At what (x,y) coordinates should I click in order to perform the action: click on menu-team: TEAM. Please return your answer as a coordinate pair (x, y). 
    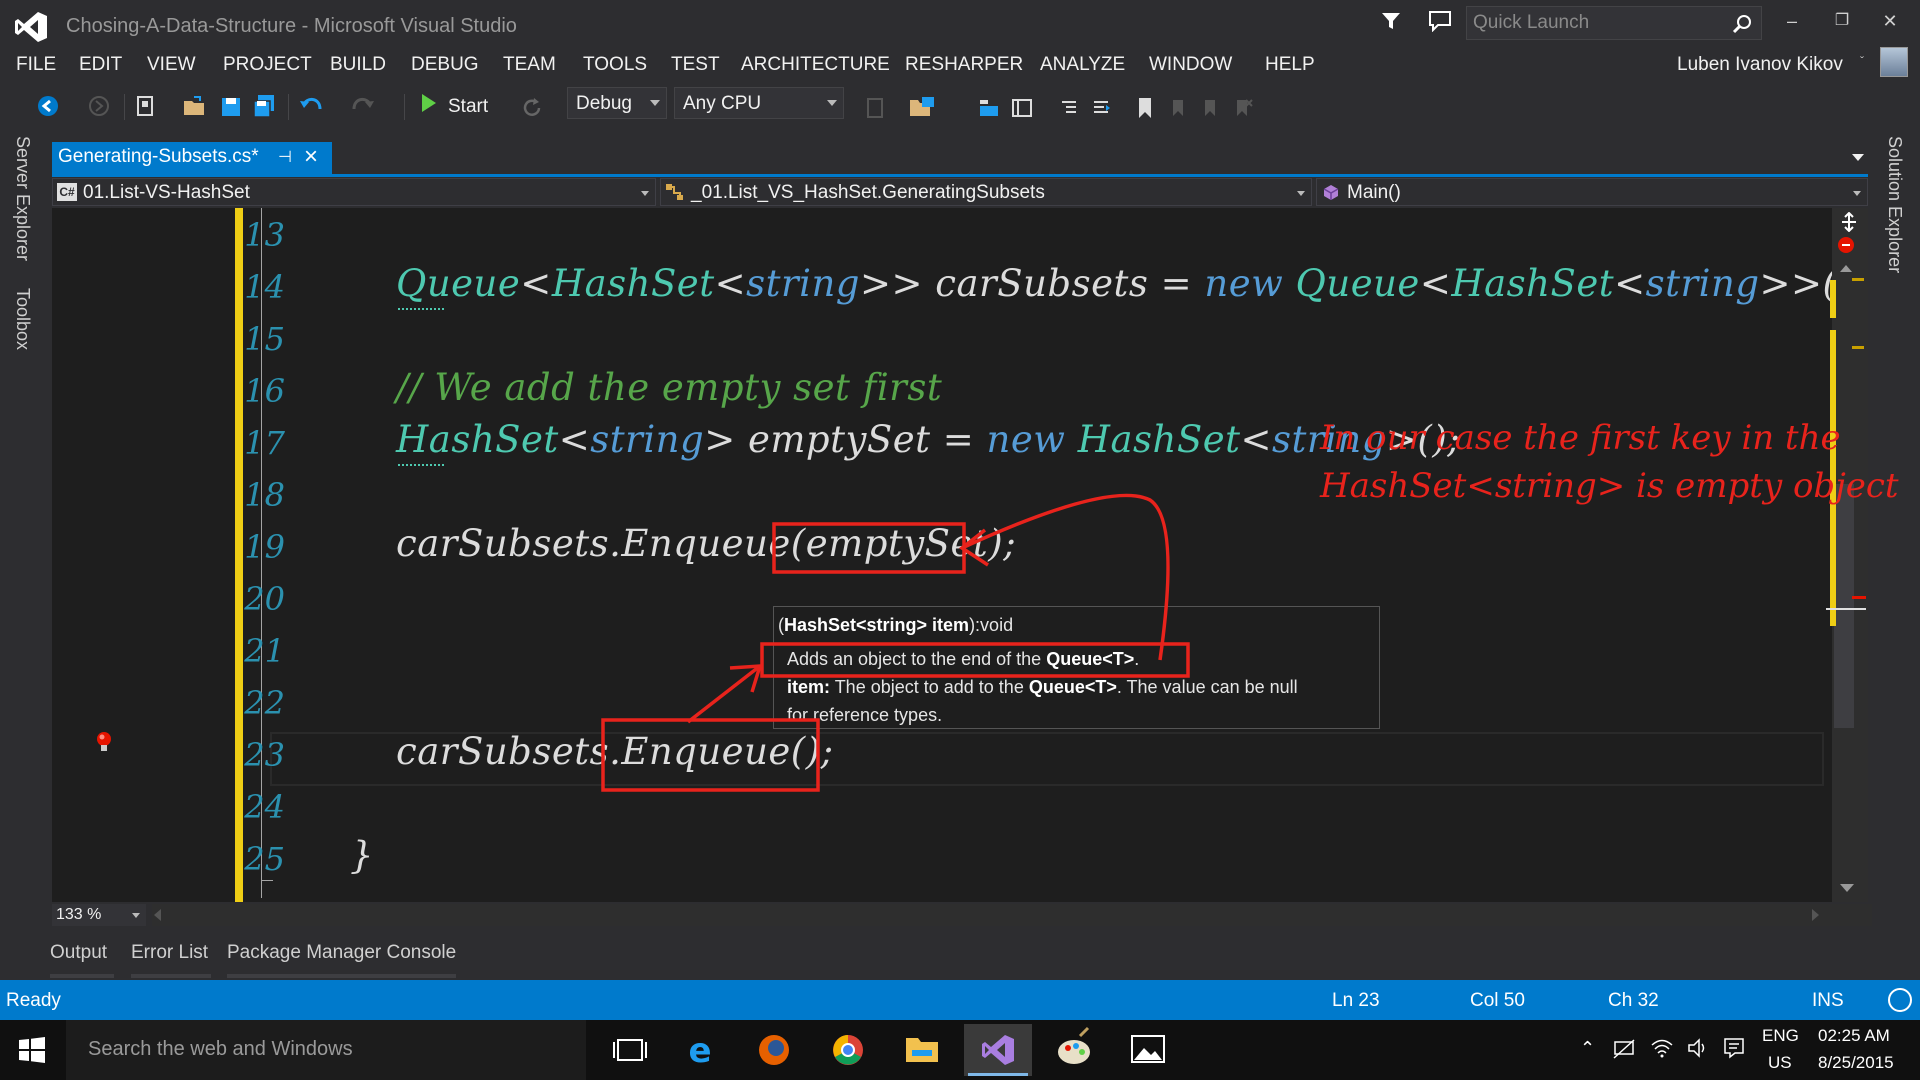
    Looking at the image, I should click on (529, 65).